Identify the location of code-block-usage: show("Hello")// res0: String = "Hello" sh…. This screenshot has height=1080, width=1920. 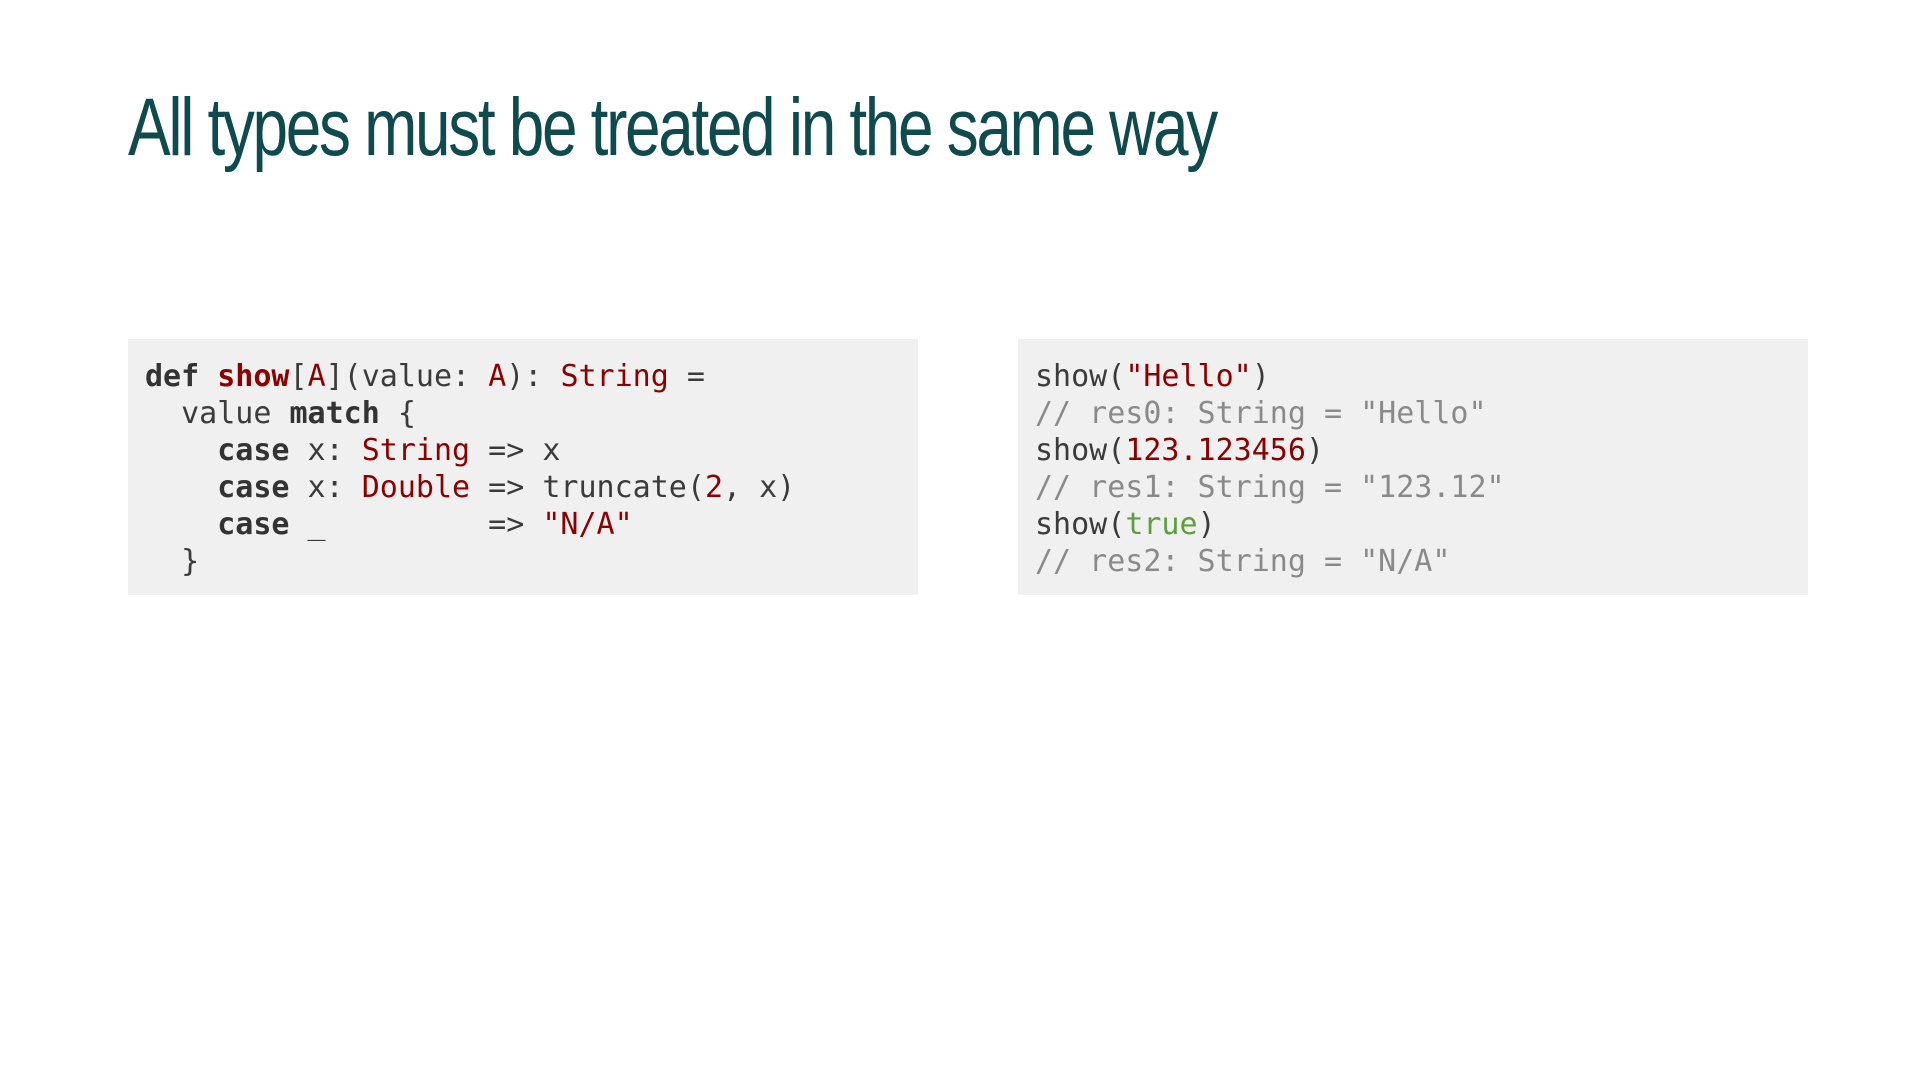
(1413, 467).